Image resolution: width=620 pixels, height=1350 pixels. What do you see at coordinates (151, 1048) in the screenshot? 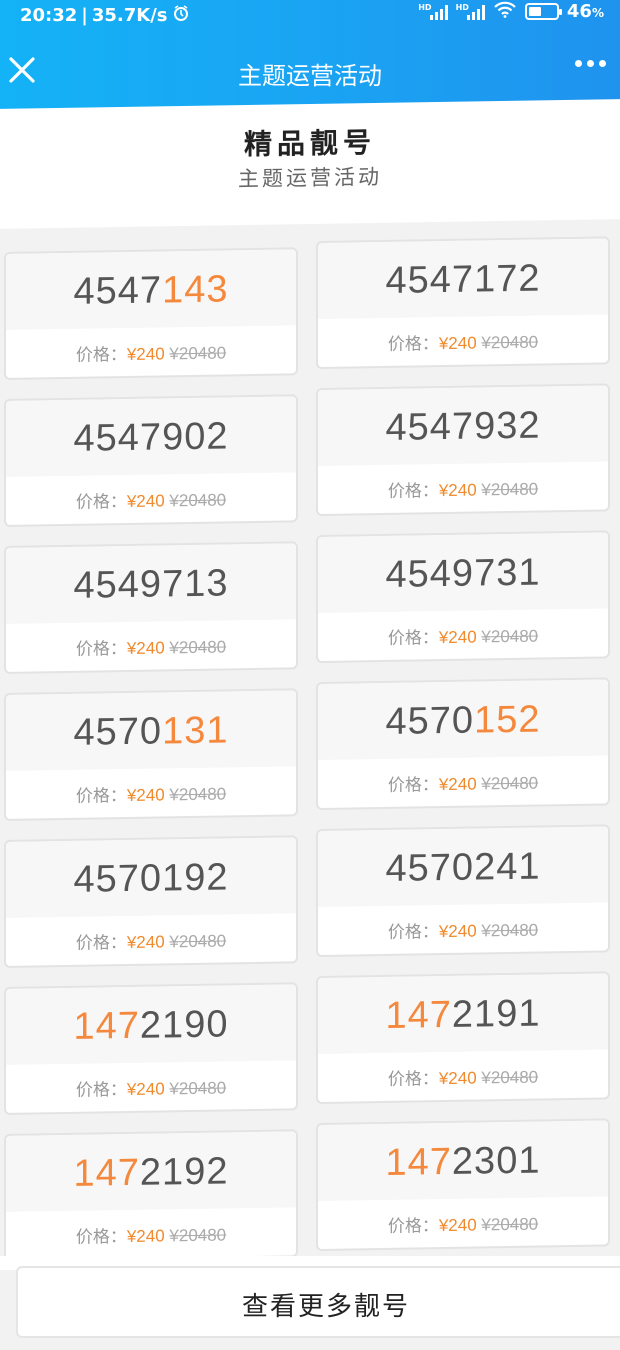
I see `number-card: 1472190 价格：¥240 ¥20480` at bounding box center [151, 1048].